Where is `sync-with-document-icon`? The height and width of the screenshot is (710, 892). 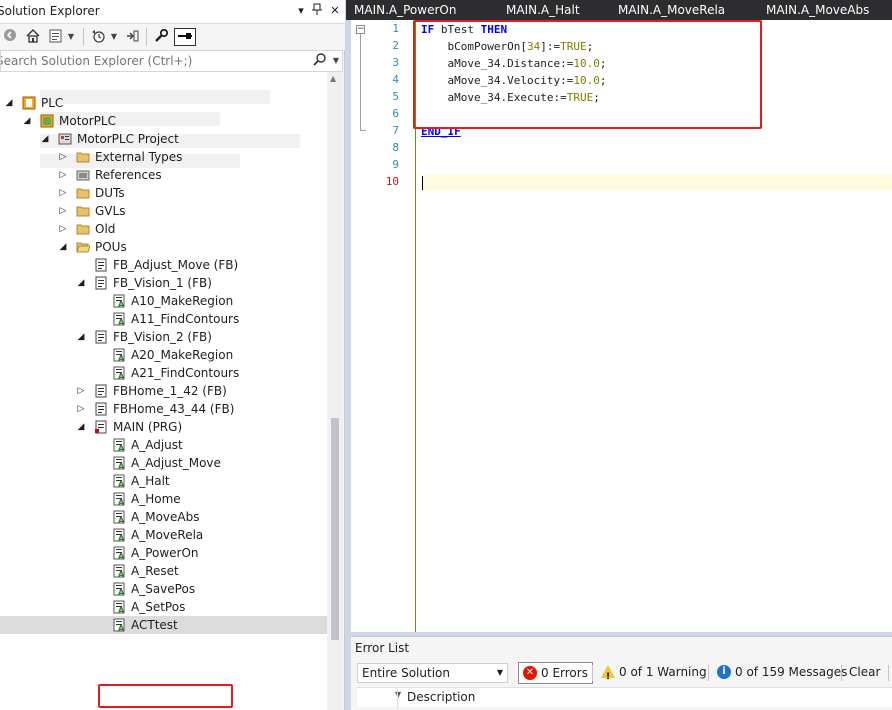
sync-with-document-icon is located at coordinates (132, 37).